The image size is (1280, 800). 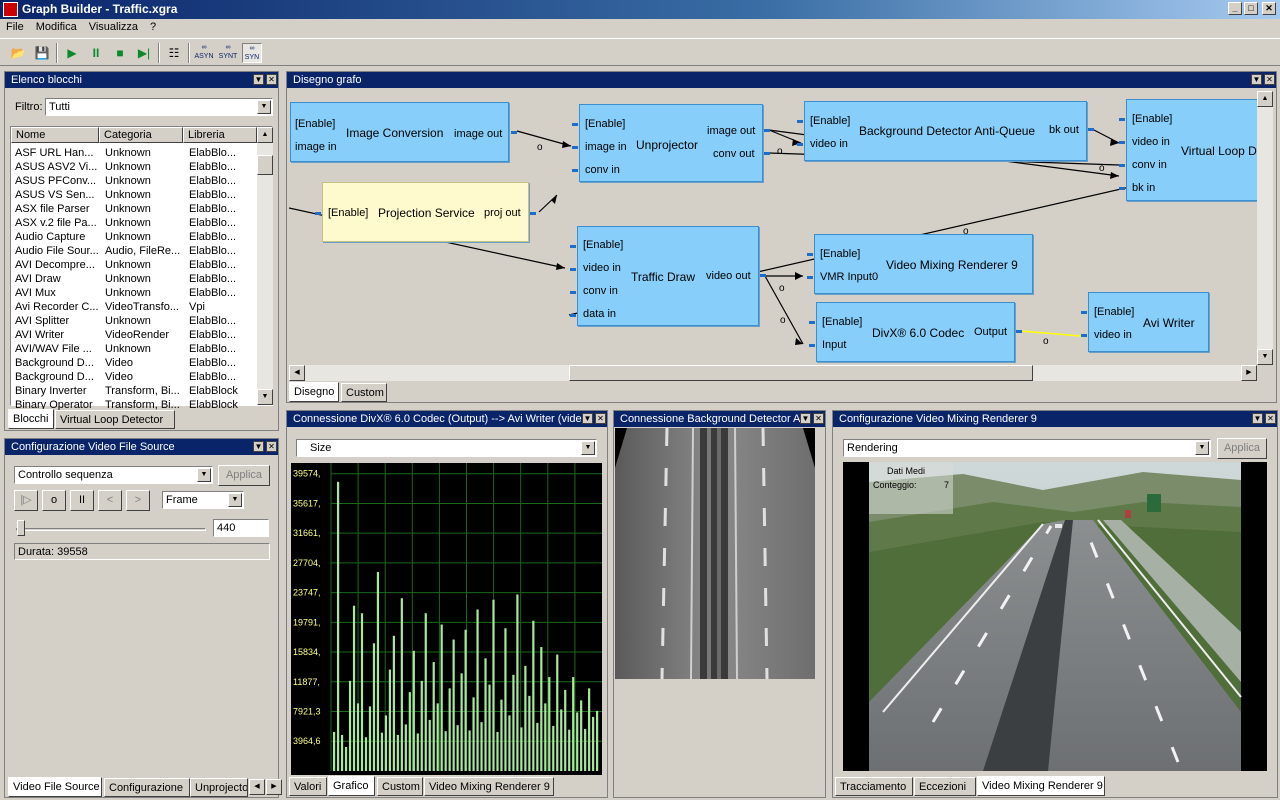 I want to click on tab-unprojector: Unprojector, so click(x=219, y=787).